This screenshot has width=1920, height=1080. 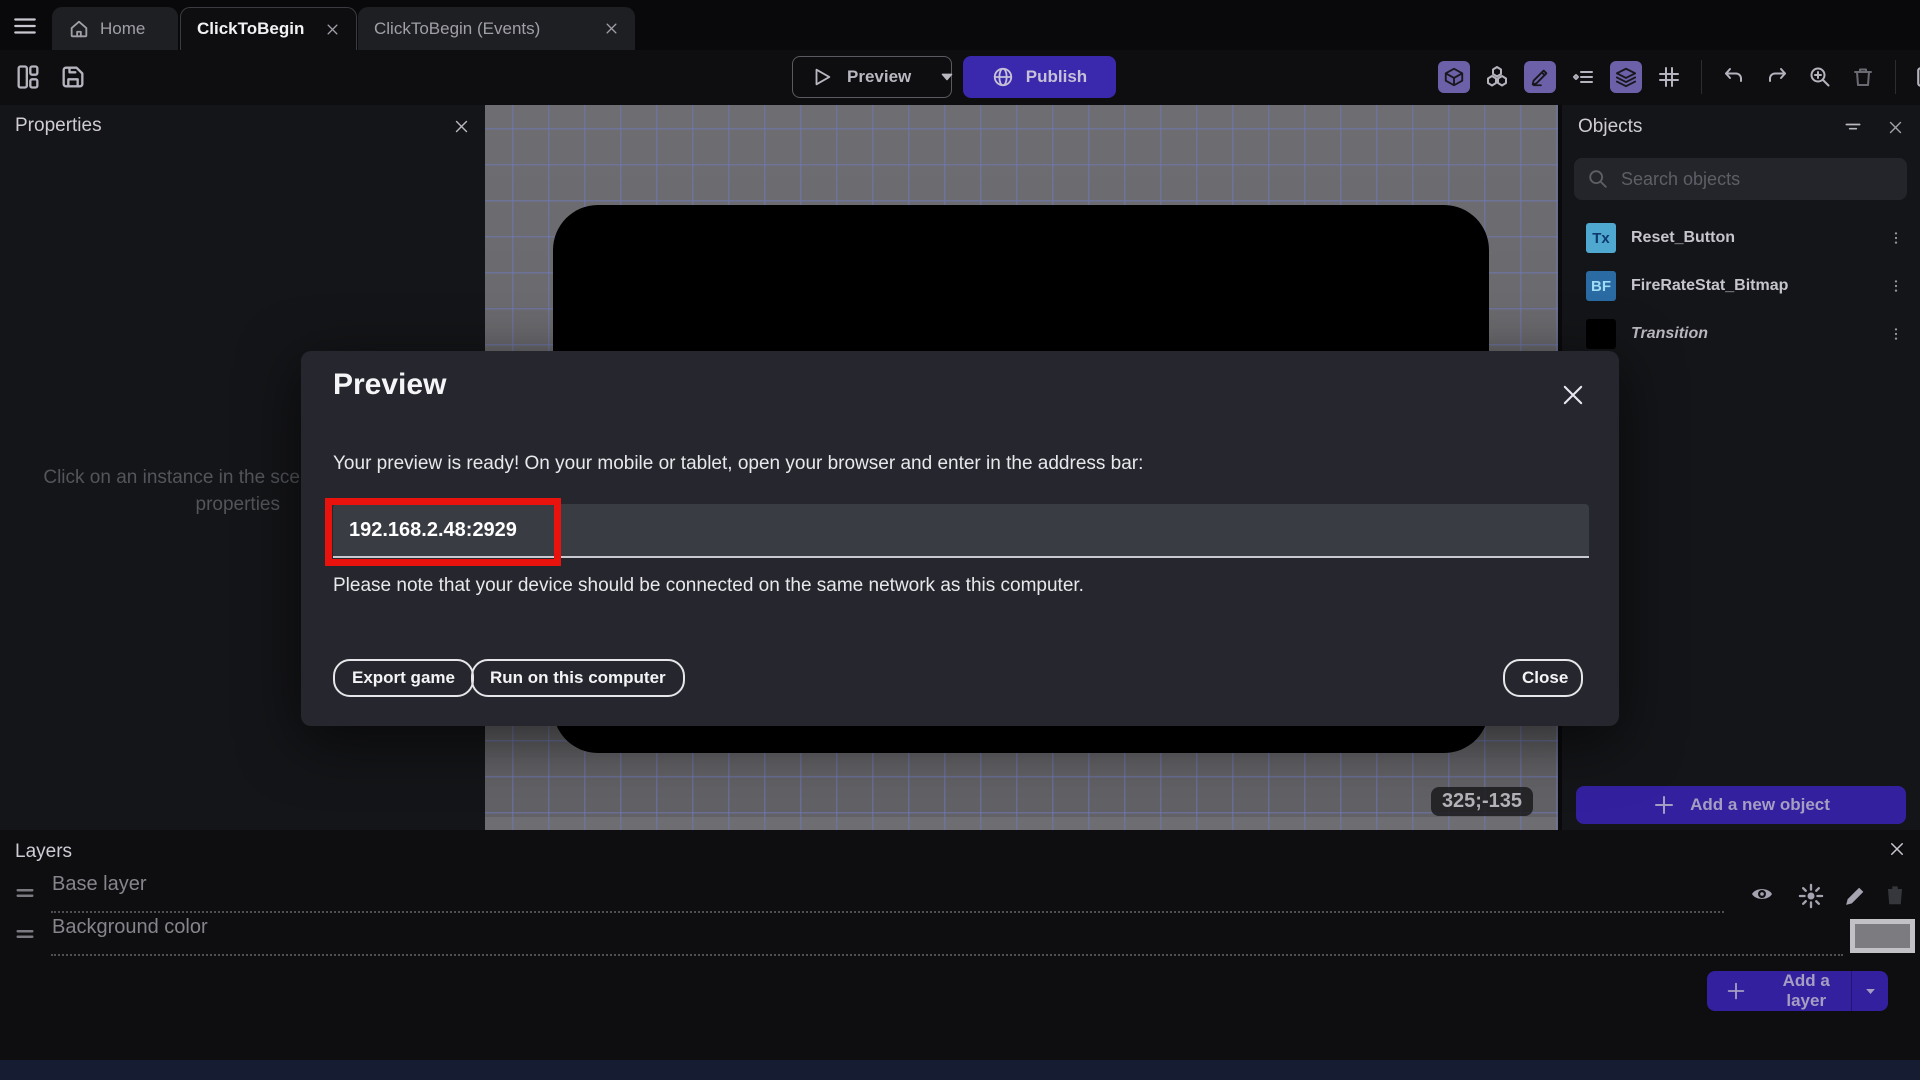 What do you see at coordinates (1734, 77) in the screenshot?
I see `undo-icon` at bounding box center [1734, 77].